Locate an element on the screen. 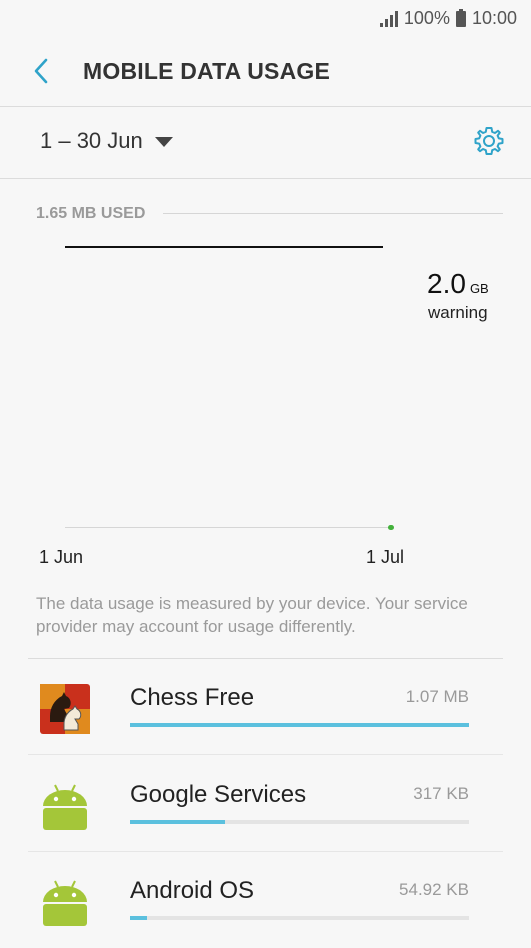 The height and width of the screenshot is (948, 531). period-label: 1 – 30 Jun is located at coordinates (91, 140).